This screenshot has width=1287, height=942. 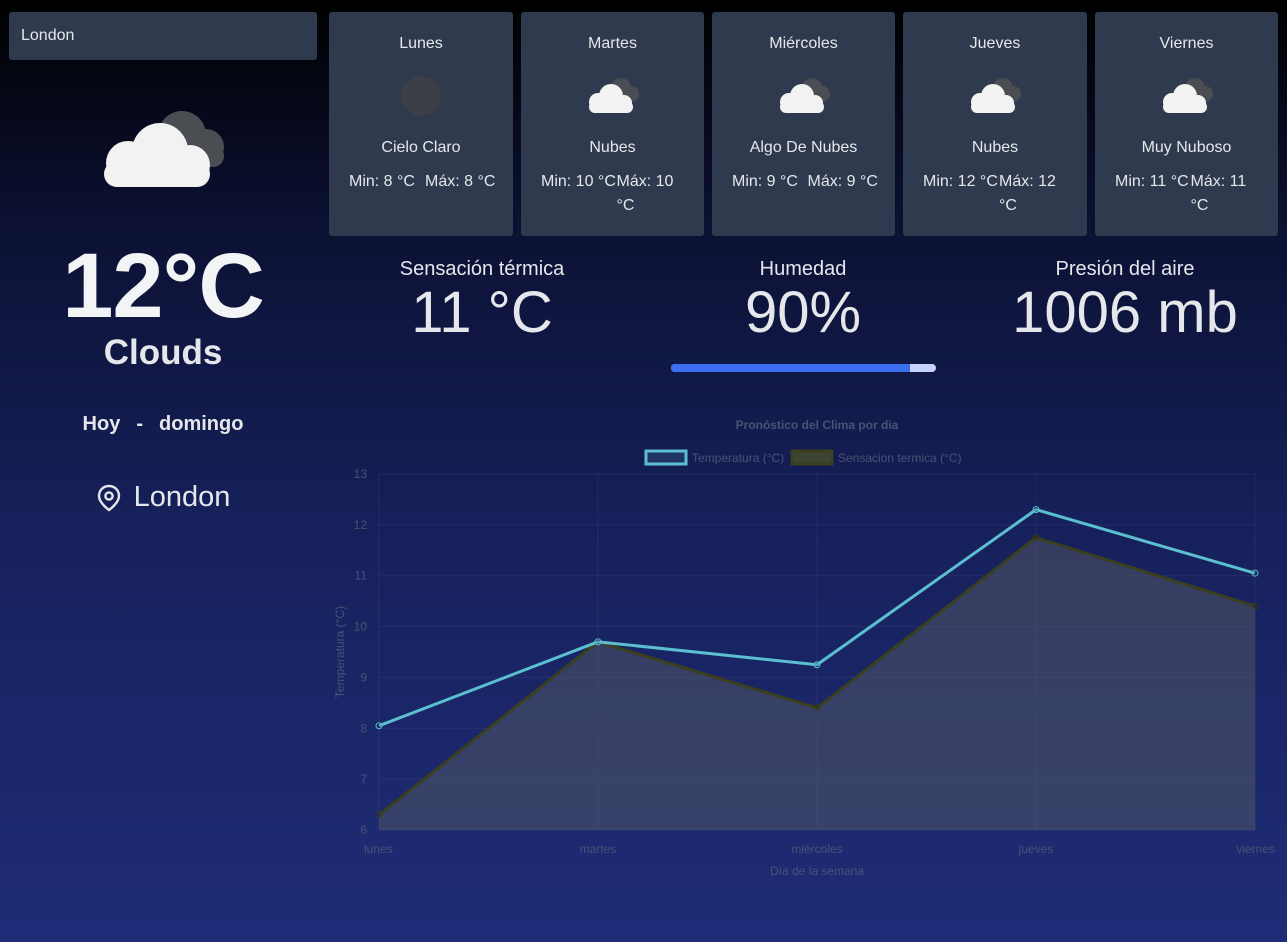 I want to click on forecast-max: Máx: 12 °C, so click(x=1027, y=193).